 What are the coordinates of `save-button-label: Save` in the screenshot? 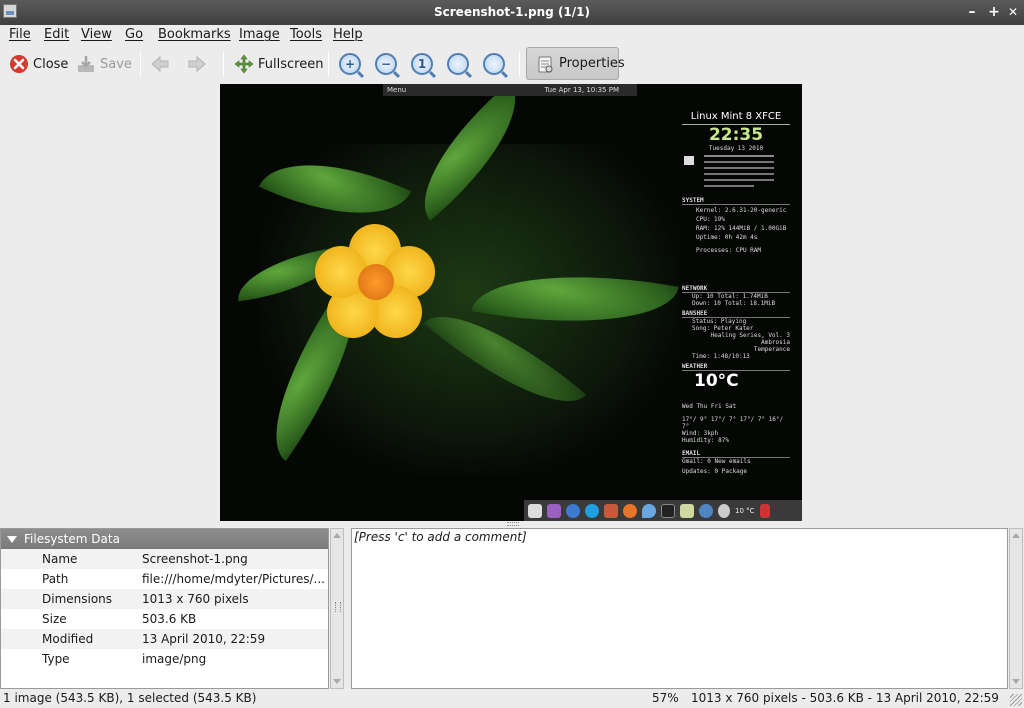 It's located at (116, 64).